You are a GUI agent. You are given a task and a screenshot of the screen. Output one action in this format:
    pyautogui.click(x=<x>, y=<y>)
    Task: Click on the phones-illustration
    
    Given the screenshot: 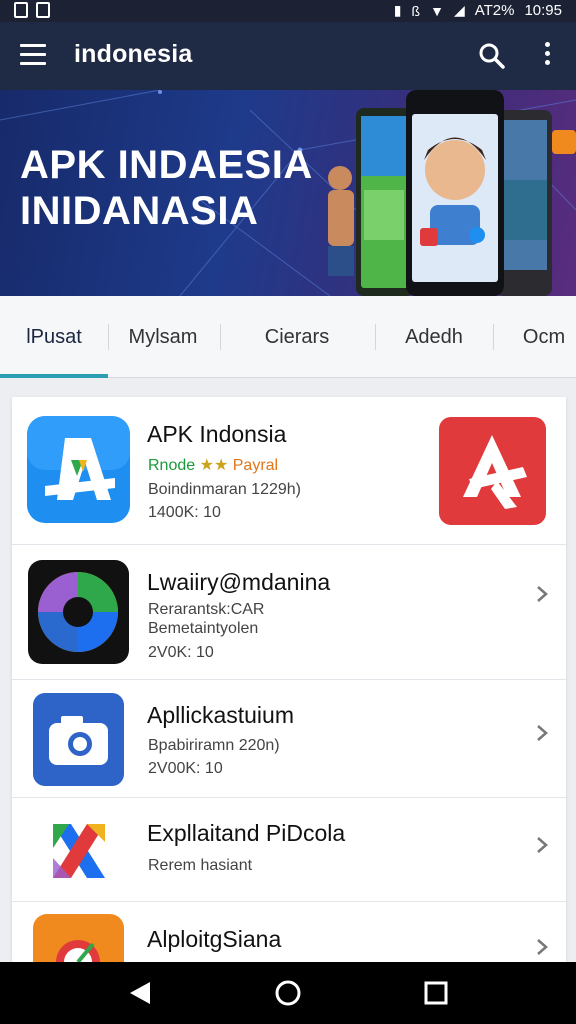 What is the action you would take?
    pyautogui.click(x=452, y=193)
    